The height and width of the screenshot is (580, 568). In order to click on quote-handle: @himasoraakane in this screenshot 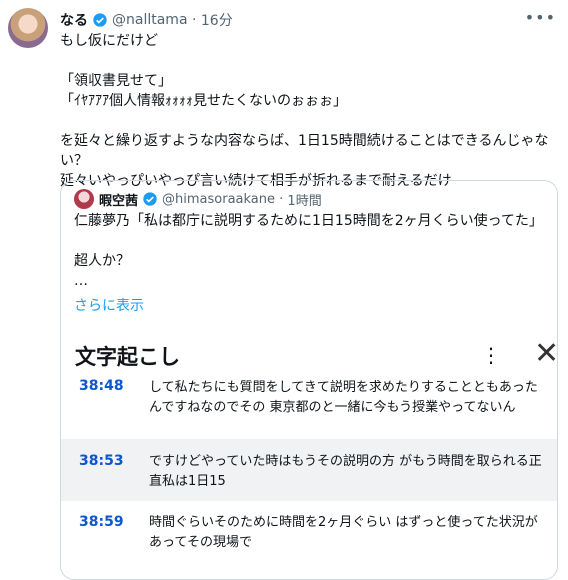, I will do `click(219, 199)`.